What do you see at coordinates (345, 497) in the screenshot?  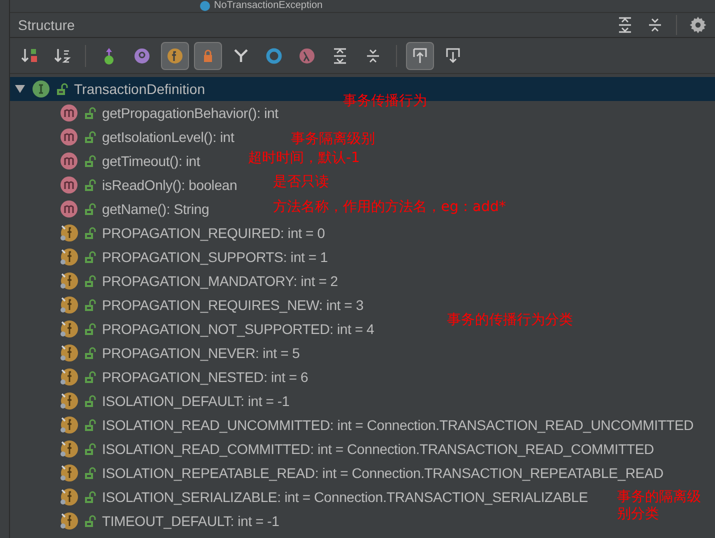 I see `tree-item: ISOLATION_SERIALIZABLE: int = Connection.TRANSACTION_SERIALIZABLE` at bounding box center [345, 497].